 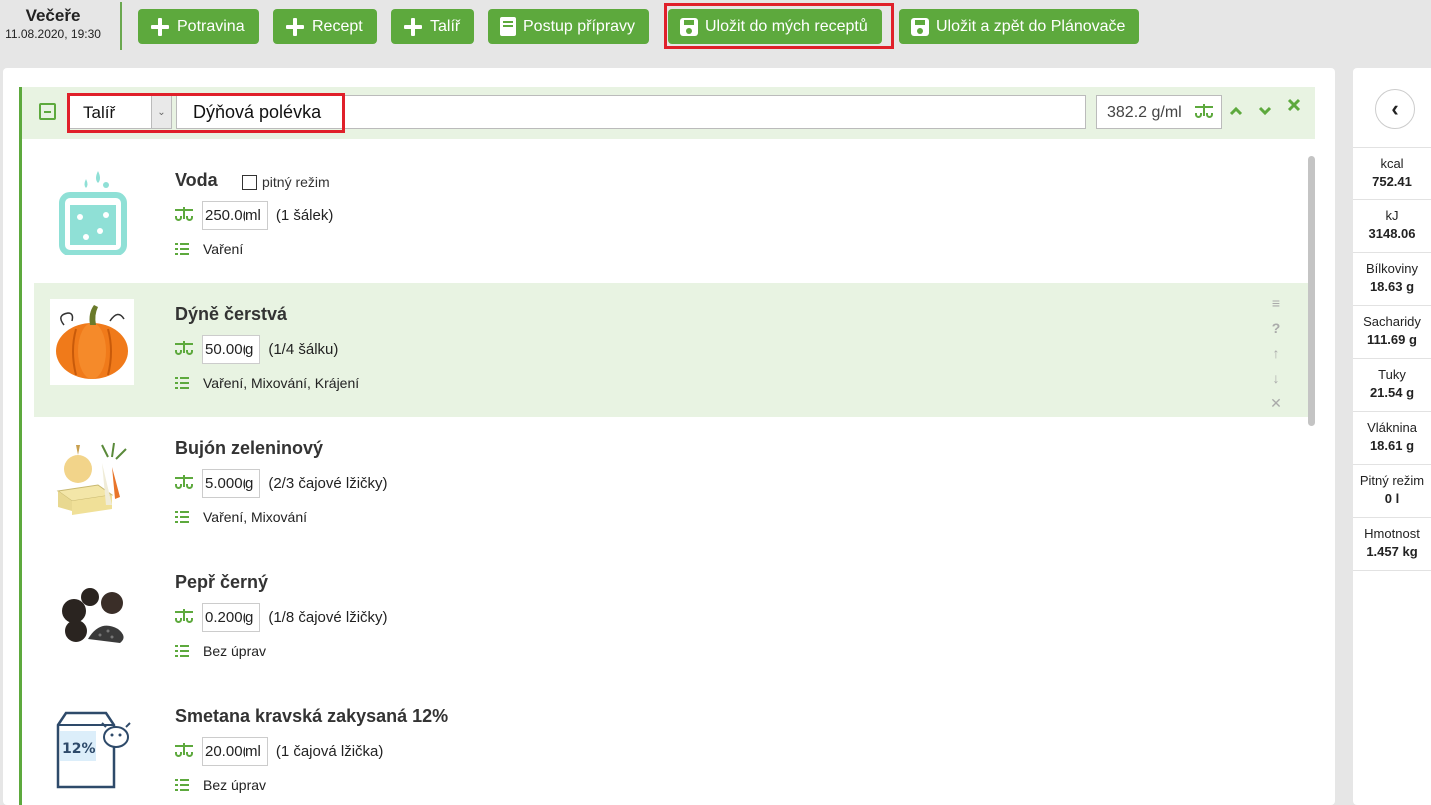 What do you see at coordinates (53, 15) in the screenshot?
I see `meal-title: Večeře` at bounding box center [53, 15].